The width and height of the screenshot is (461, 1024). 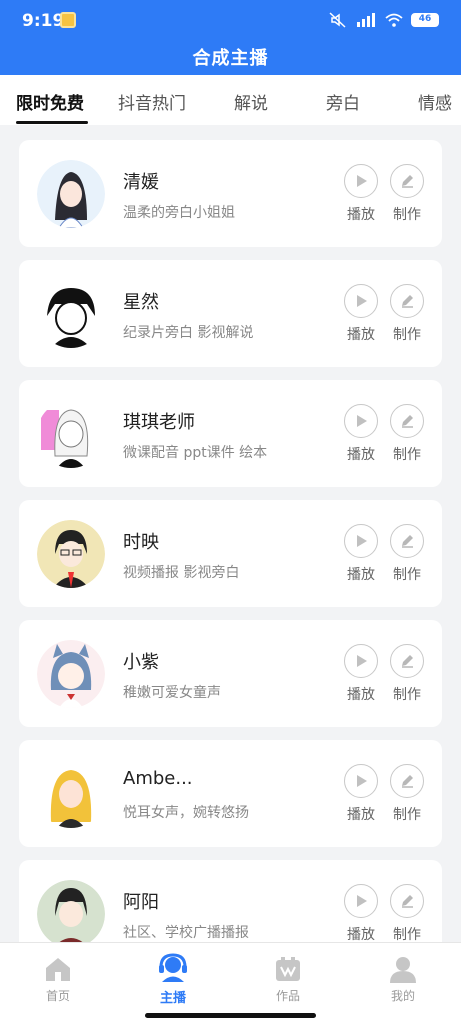 I want to click on status-icons: 46, so click(x=384, y=20).